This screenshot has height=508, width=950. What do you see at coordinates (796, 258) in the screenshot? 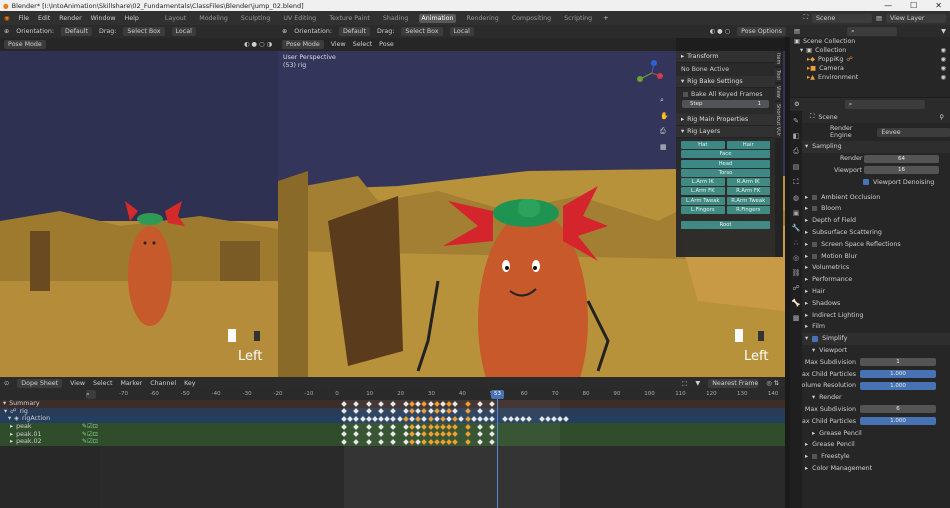
I see `physics-tab-icon: ◎` at bounding box center [796, 258].